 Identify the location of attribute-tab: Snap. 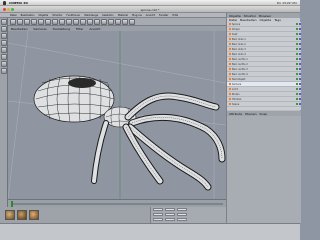
(264, 114).